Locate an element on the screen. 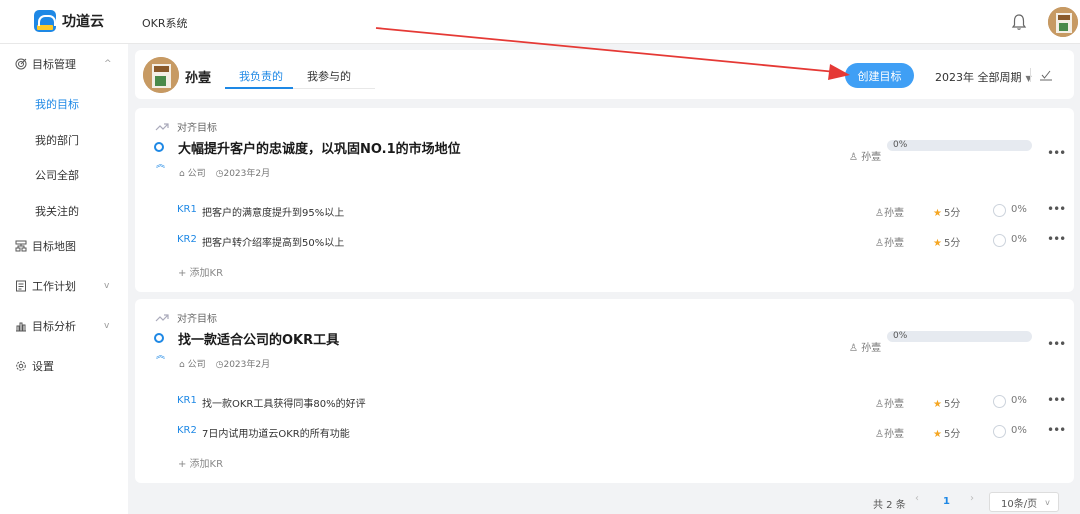 The image size is (1080, 514). create-goal-button: 创建目标 is located at coordinates (879, 75).